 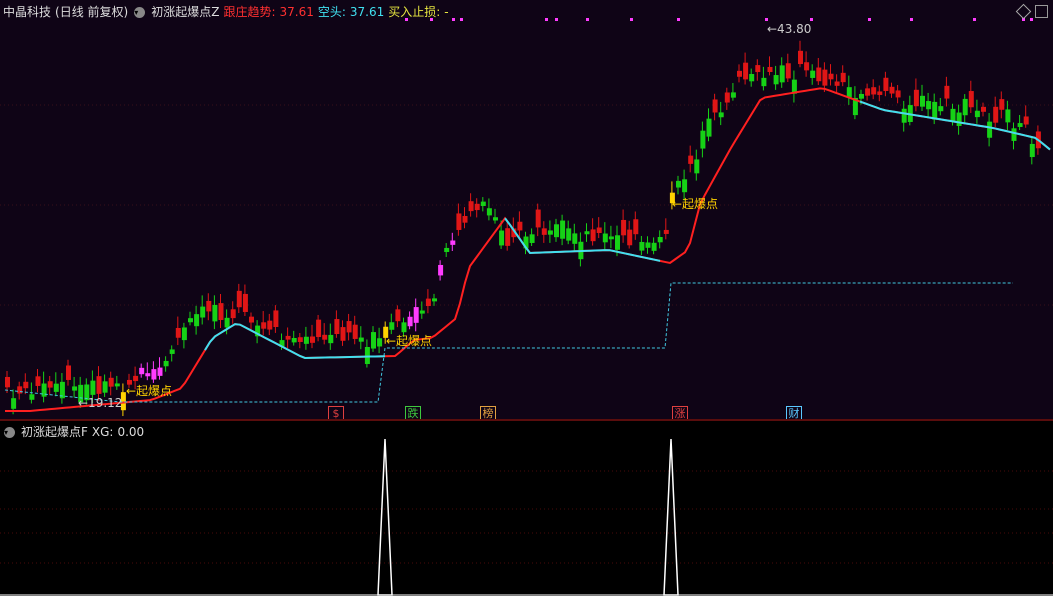 I want to click on buy-stop-label: 买入止损:, so click(x=414, y=12).